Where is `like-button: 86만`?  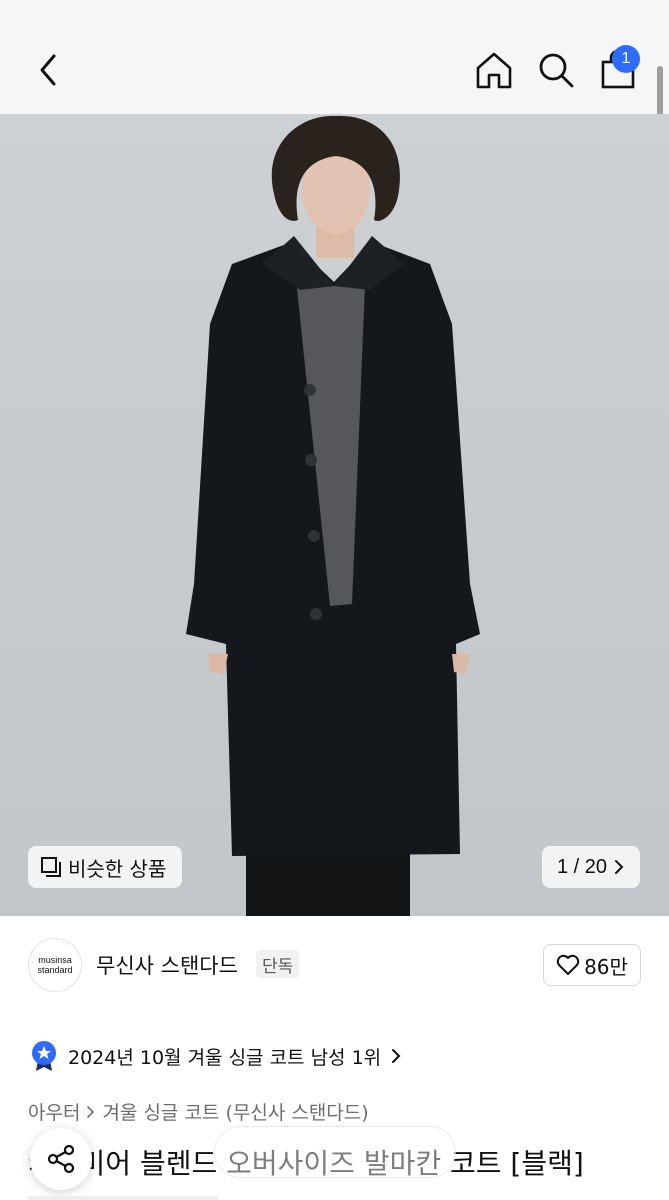 like-button: 86만 is located at coordinates (592, 965).